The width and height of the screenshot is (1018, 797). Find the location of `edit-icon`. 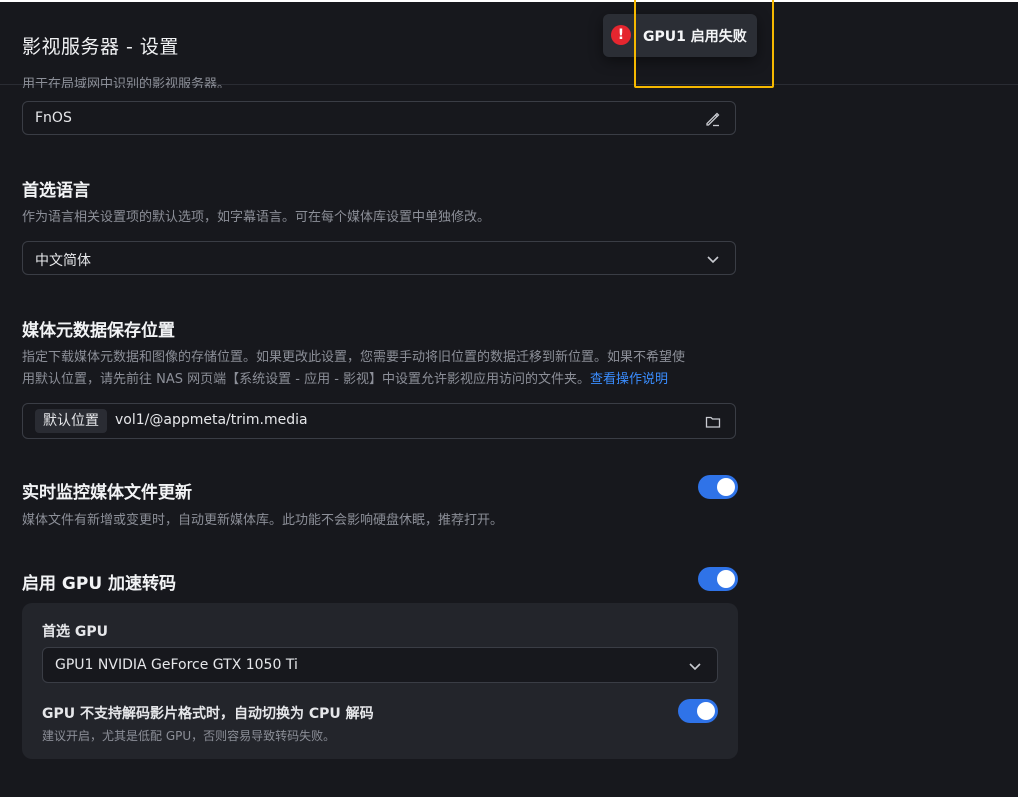

edit-icon is located at coordinates (713, 119).